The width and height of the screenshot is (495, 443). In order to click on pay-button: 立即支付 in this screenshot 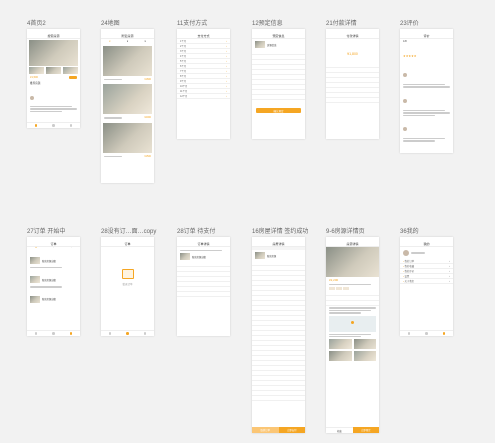, I will do `click(291, 430)`.